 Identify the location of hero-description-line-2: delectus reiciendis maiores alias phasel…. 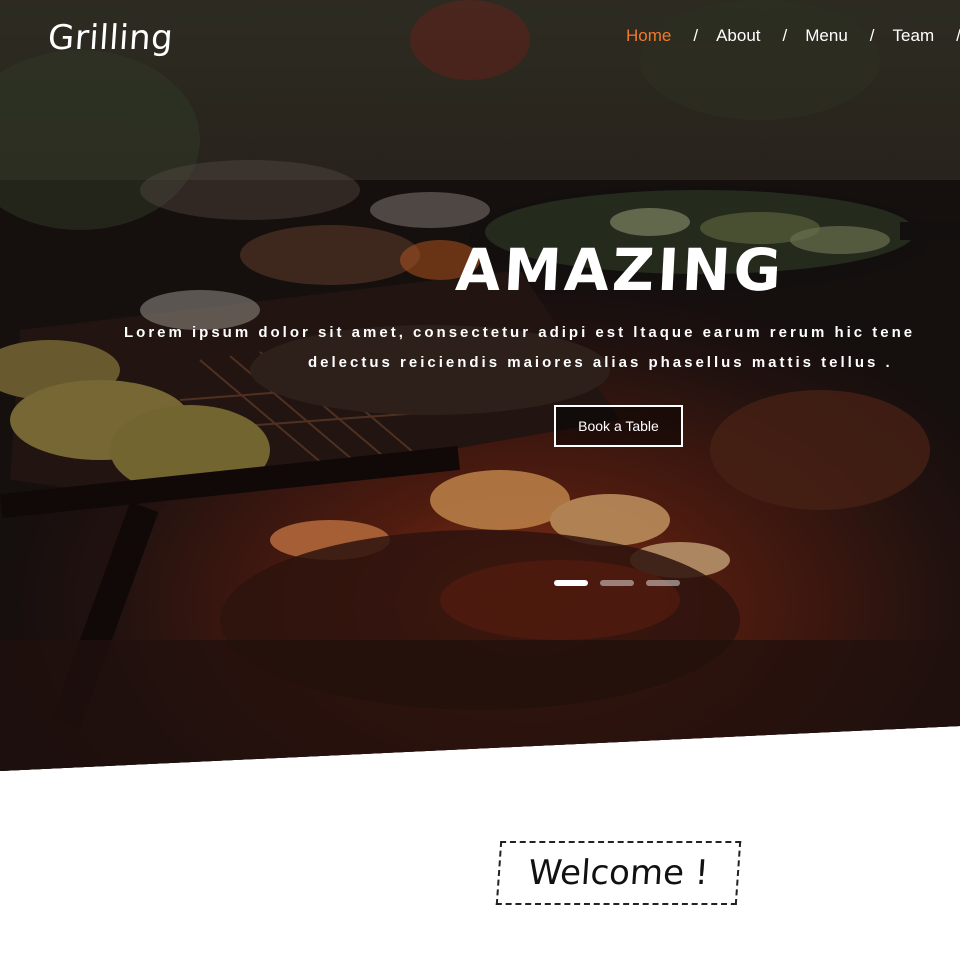
(600, 362).